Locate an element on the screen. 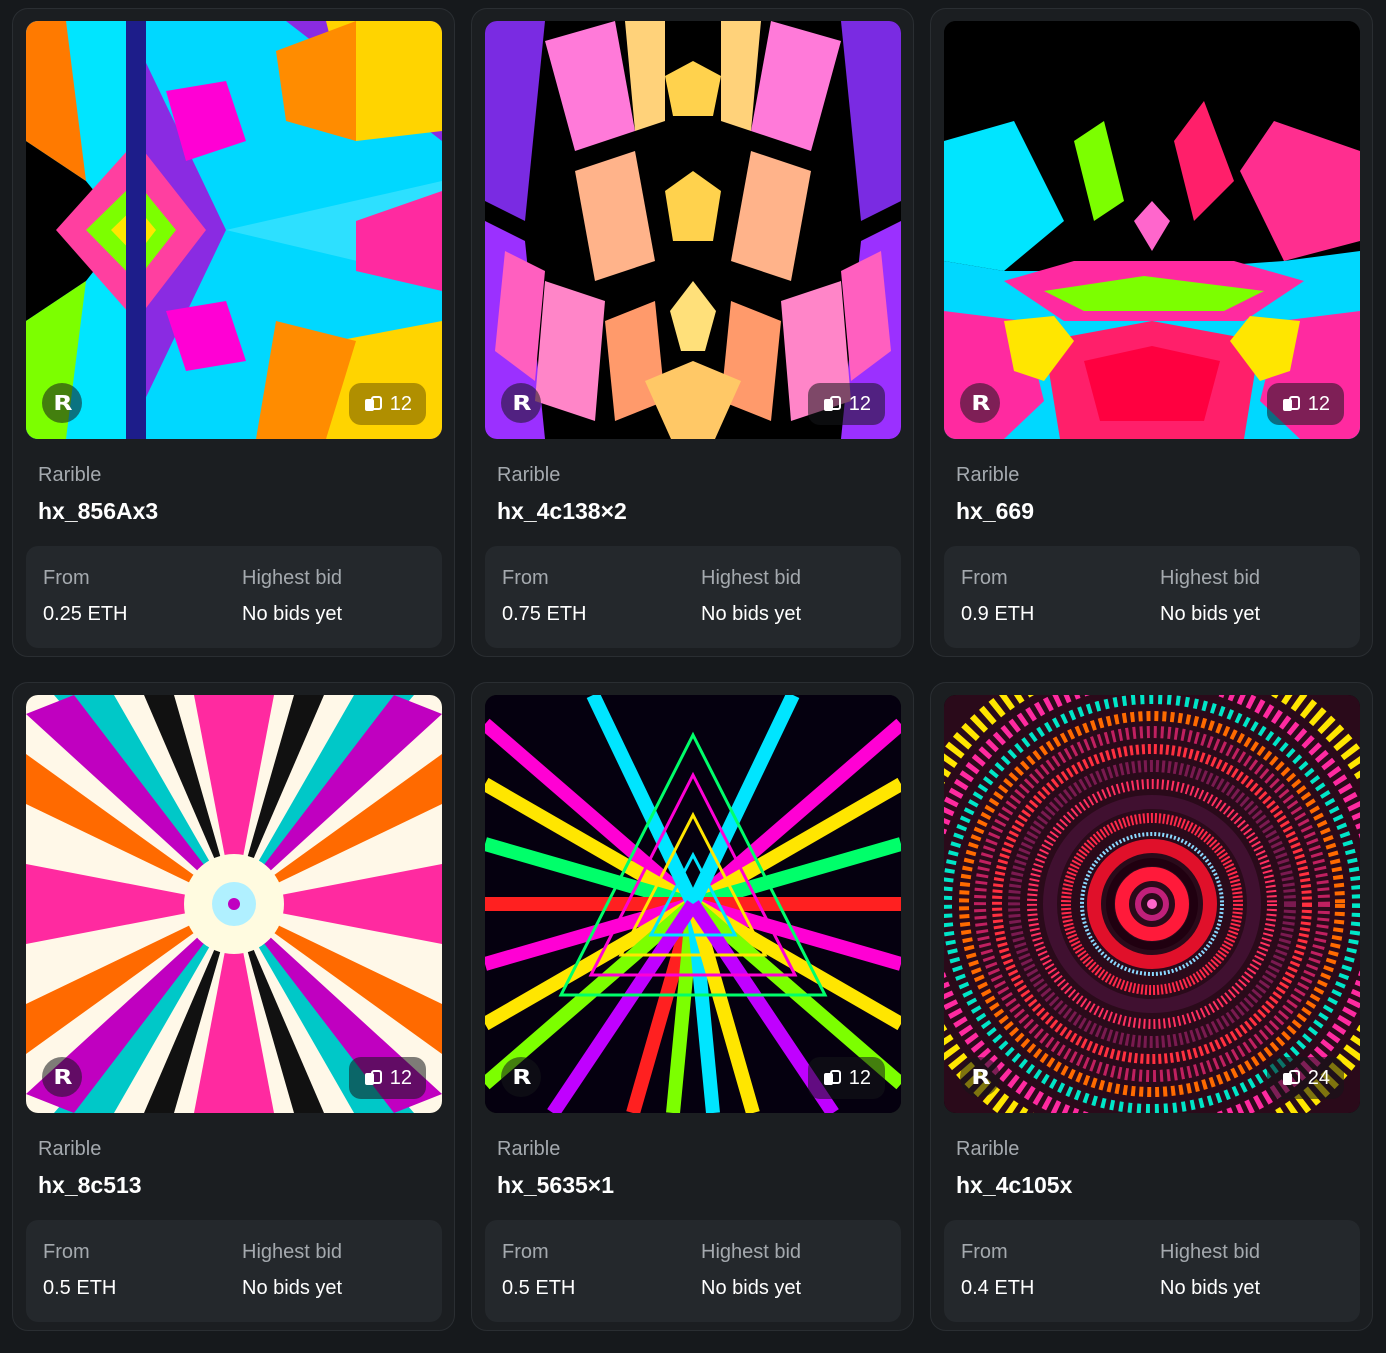 This screenshot has height=1353, width=1386. nft-title: hx_4c138×2 is located at coordinates (699, 511).